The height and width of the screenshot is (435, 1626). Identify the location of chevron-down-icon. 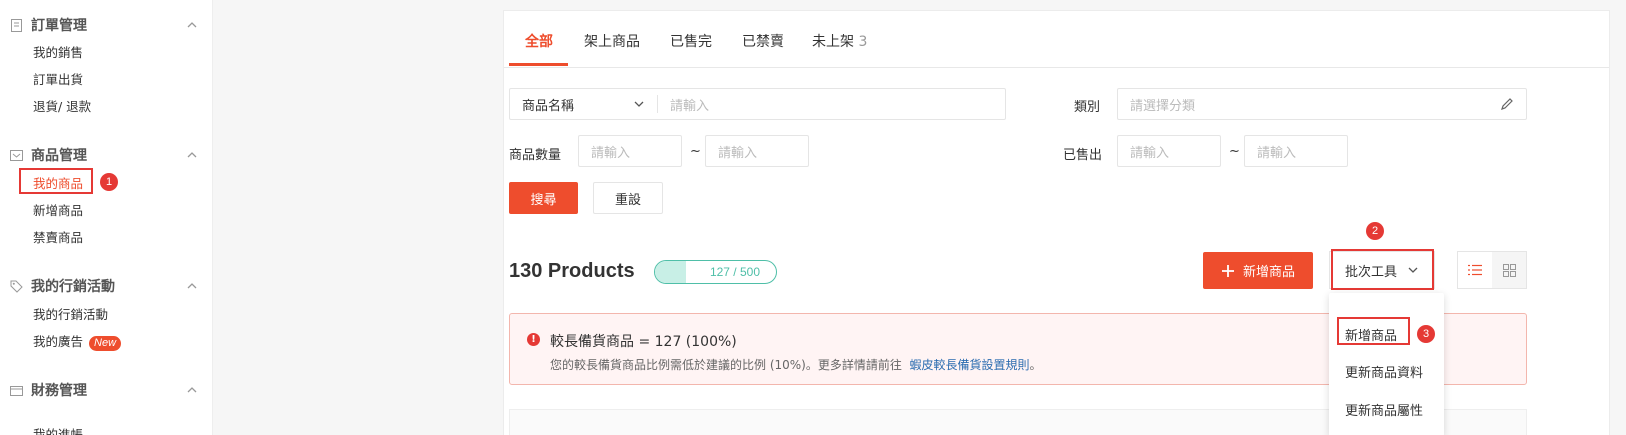
(639, 104).